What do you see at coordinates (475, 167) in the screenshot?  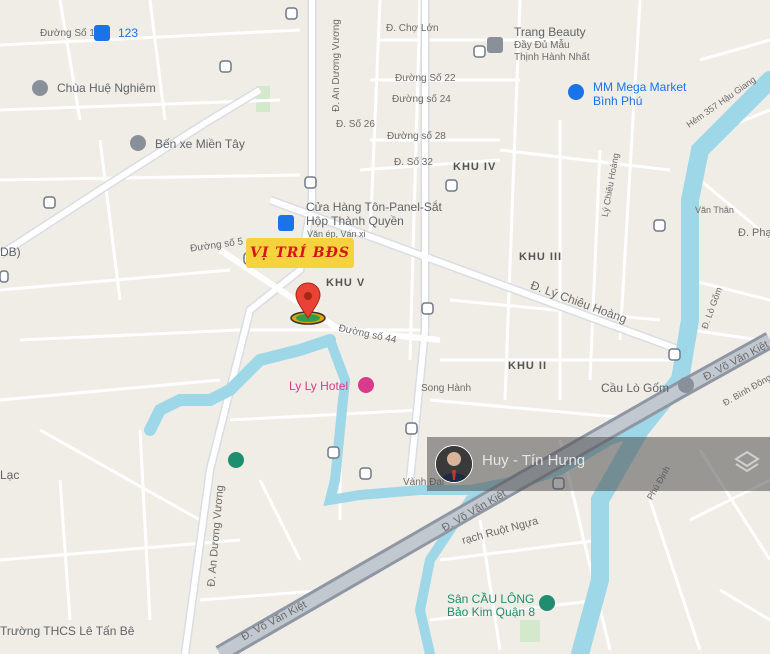 I see `district-label: KHU IV` at bounding box center [475, 167].